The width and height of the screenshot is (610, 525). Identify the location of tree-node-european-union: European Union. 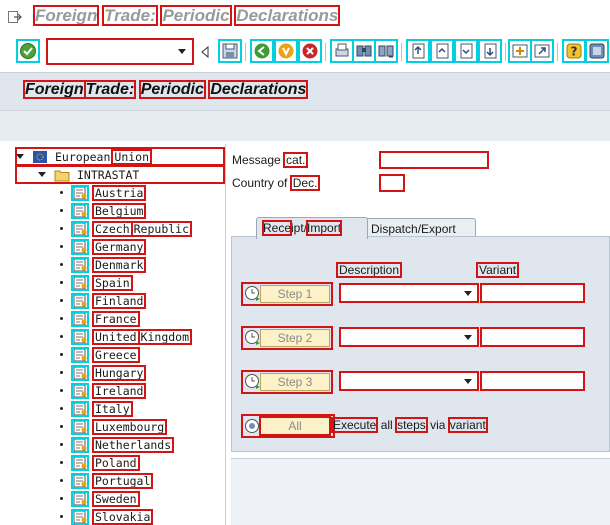
(120, 156).